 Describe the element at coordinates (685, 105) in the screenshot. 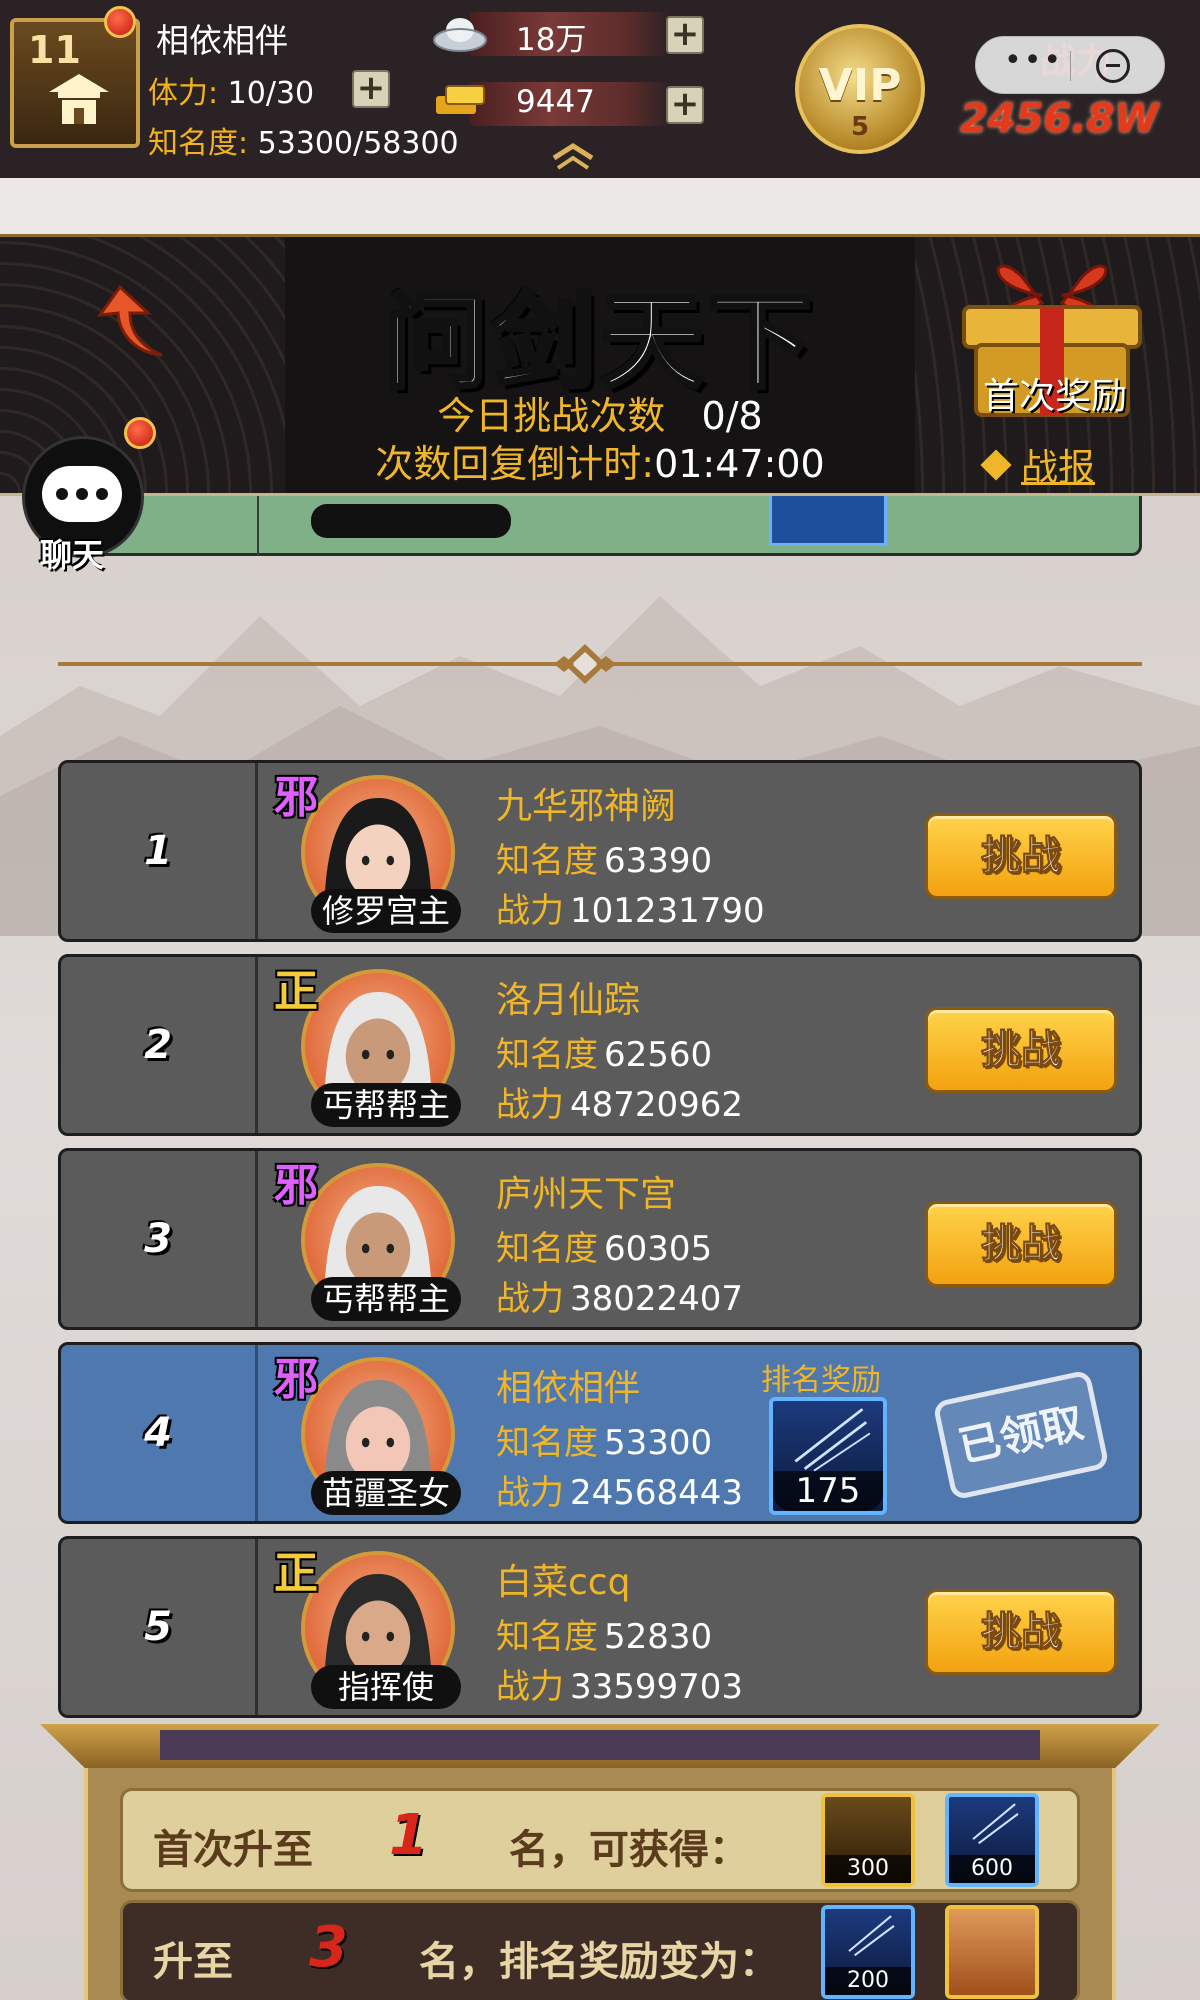

I see `add-gold-button: +` at that location.